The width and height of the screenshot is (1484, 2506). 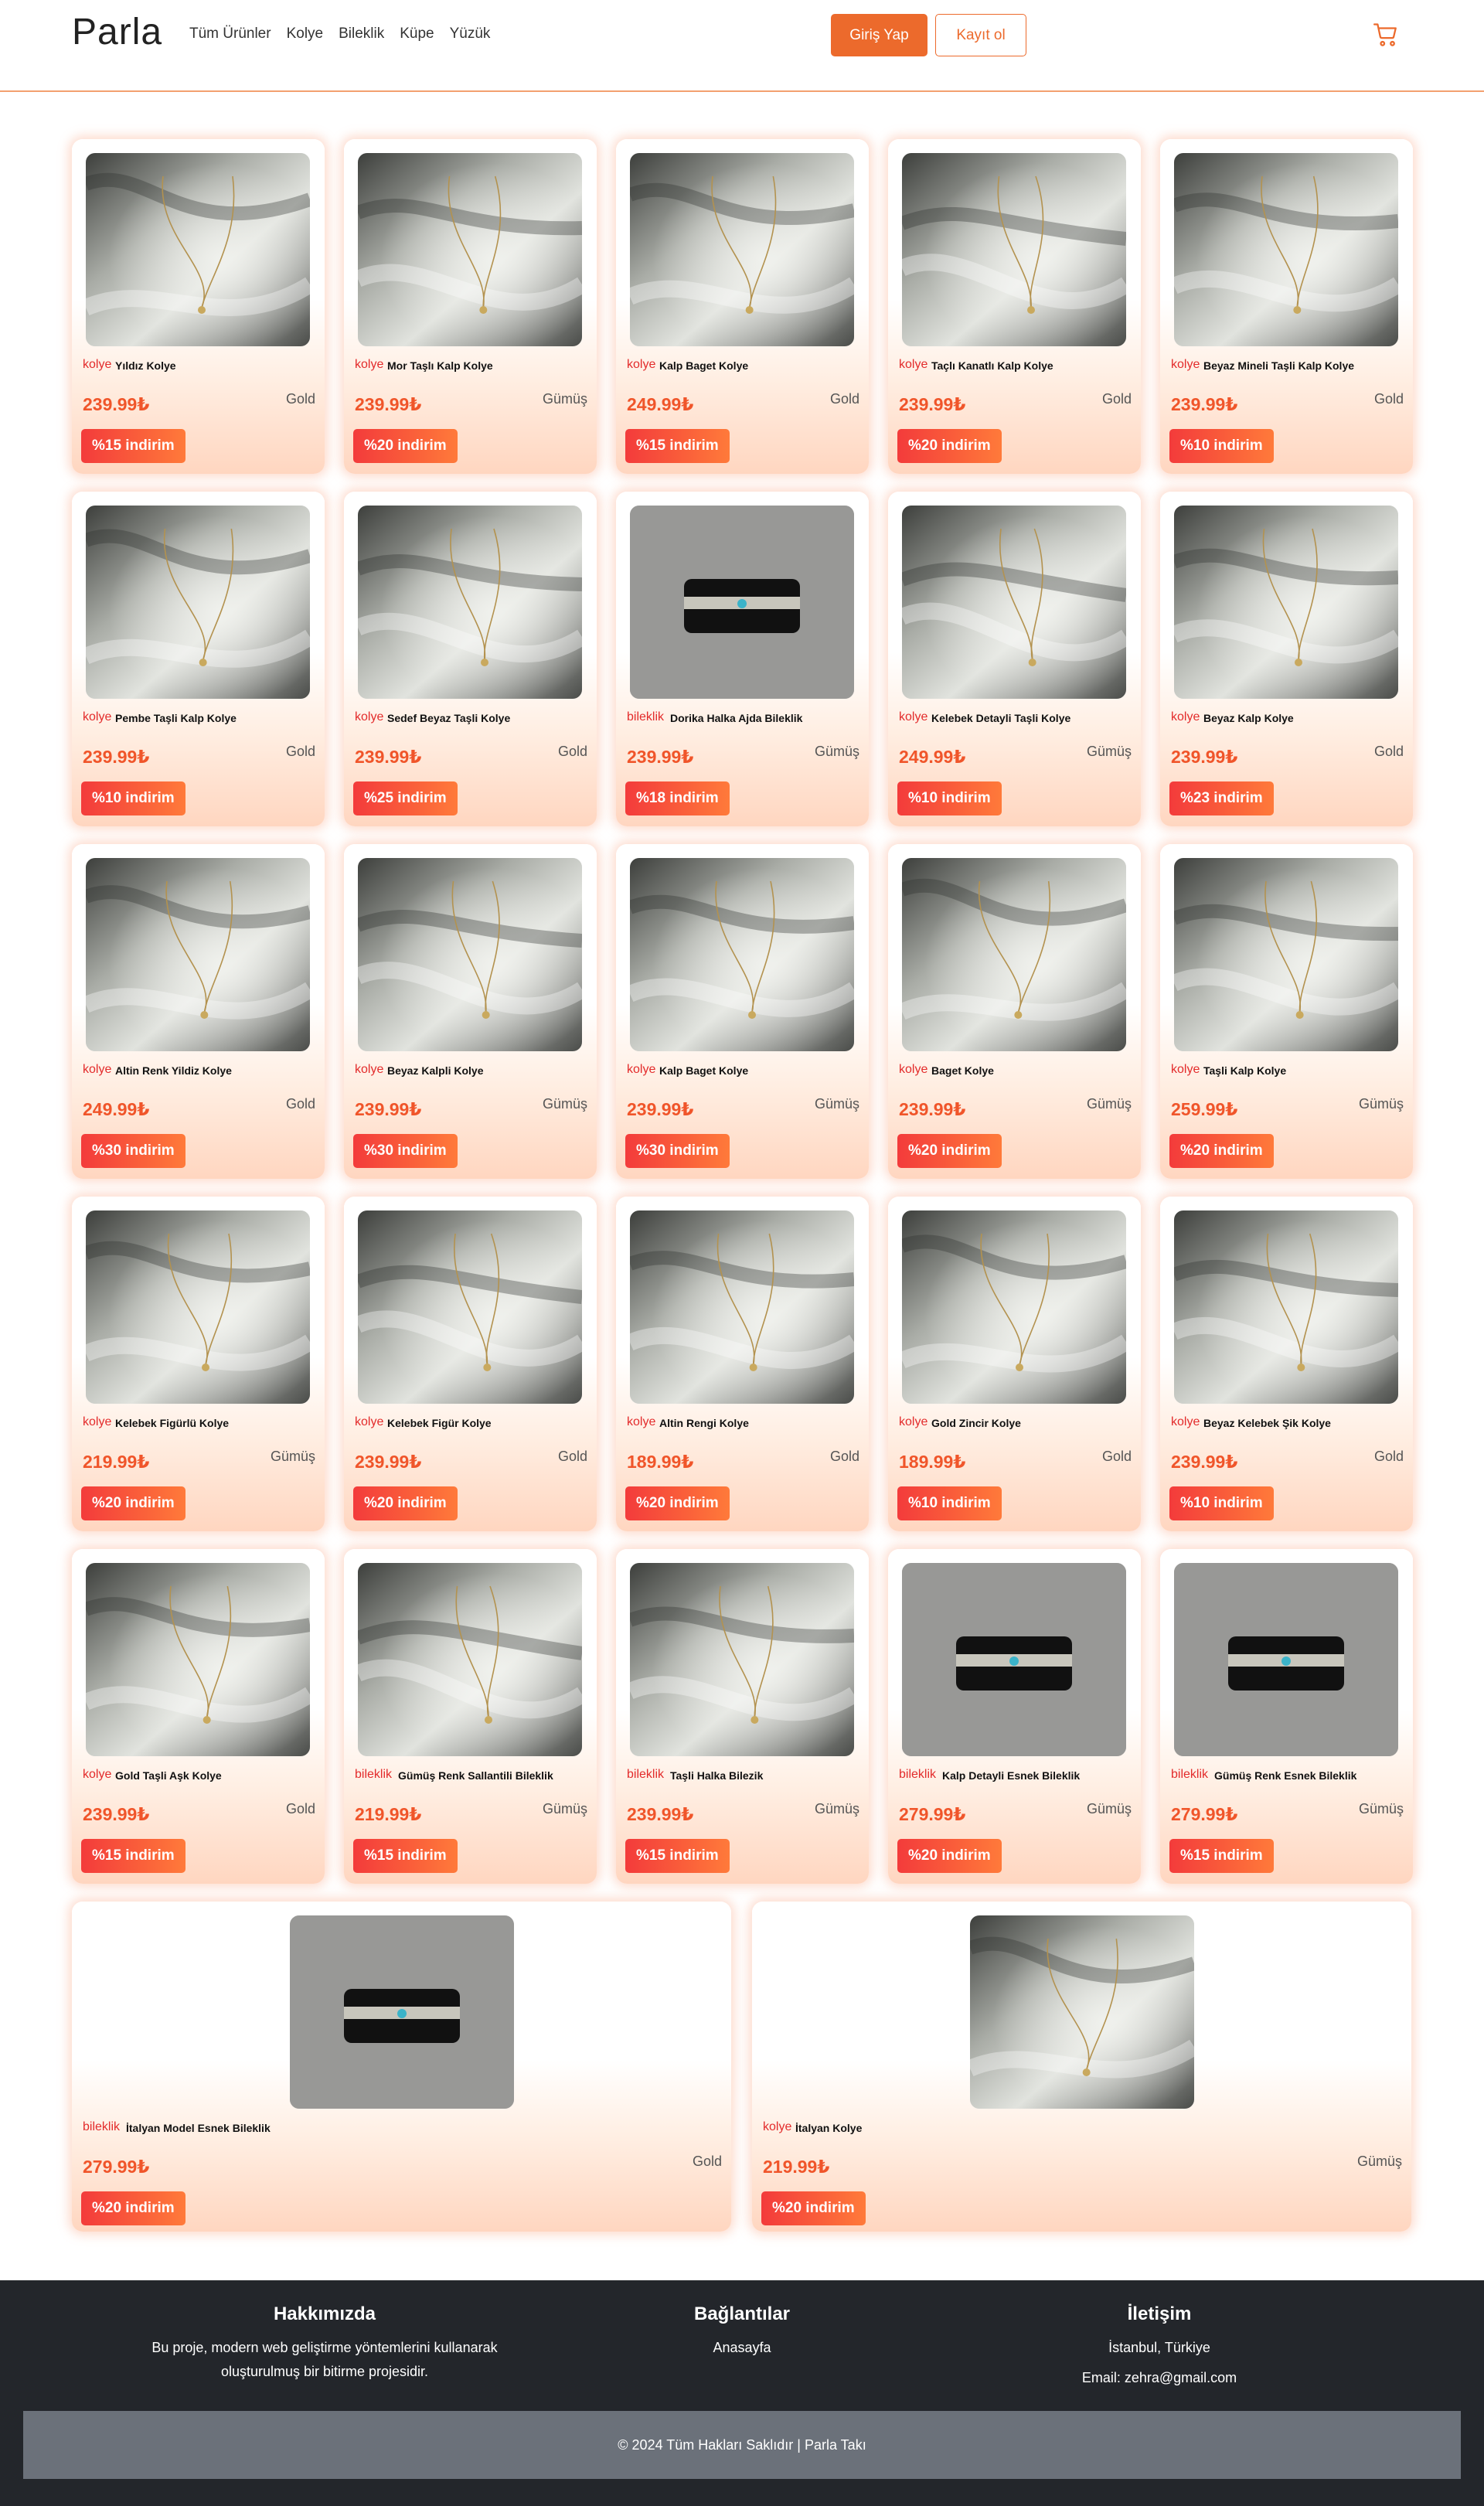 I want to click on product-name: İtalyan Model Esnek Bileklik, so click(x=198, y=2128).